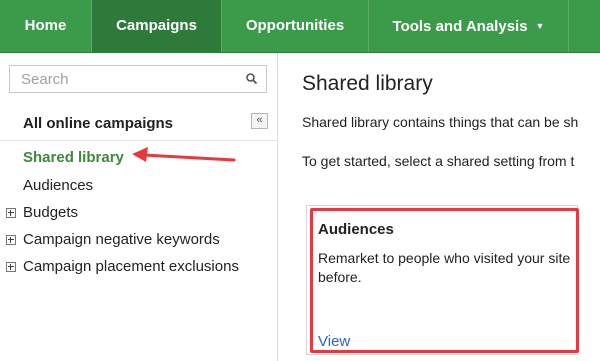 The height and width of the screenshot is (361, 600). Describe the element at coordinates (138, 79) in the screenshot. I see `search-input: Search` at that location.